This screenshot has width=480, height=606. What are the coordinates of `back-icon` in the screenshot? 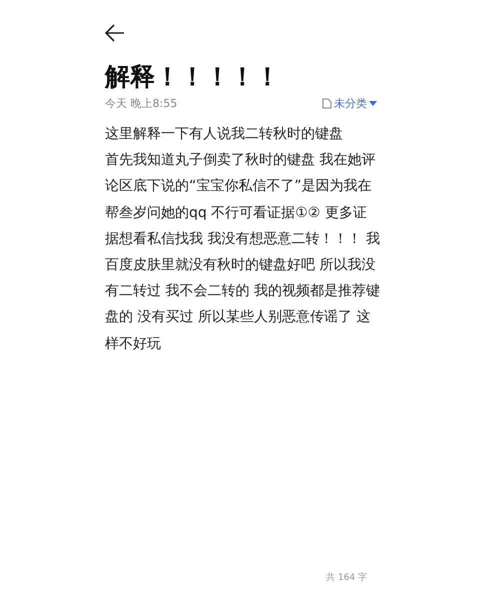 It's located at (115, 33).